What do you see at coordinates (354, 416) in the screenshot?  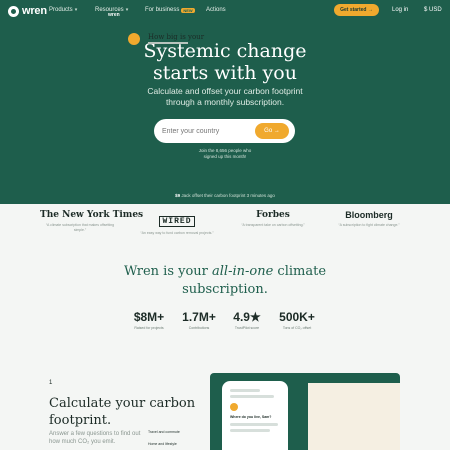 I see `calculator-panel` at bounding box center [354, 416].